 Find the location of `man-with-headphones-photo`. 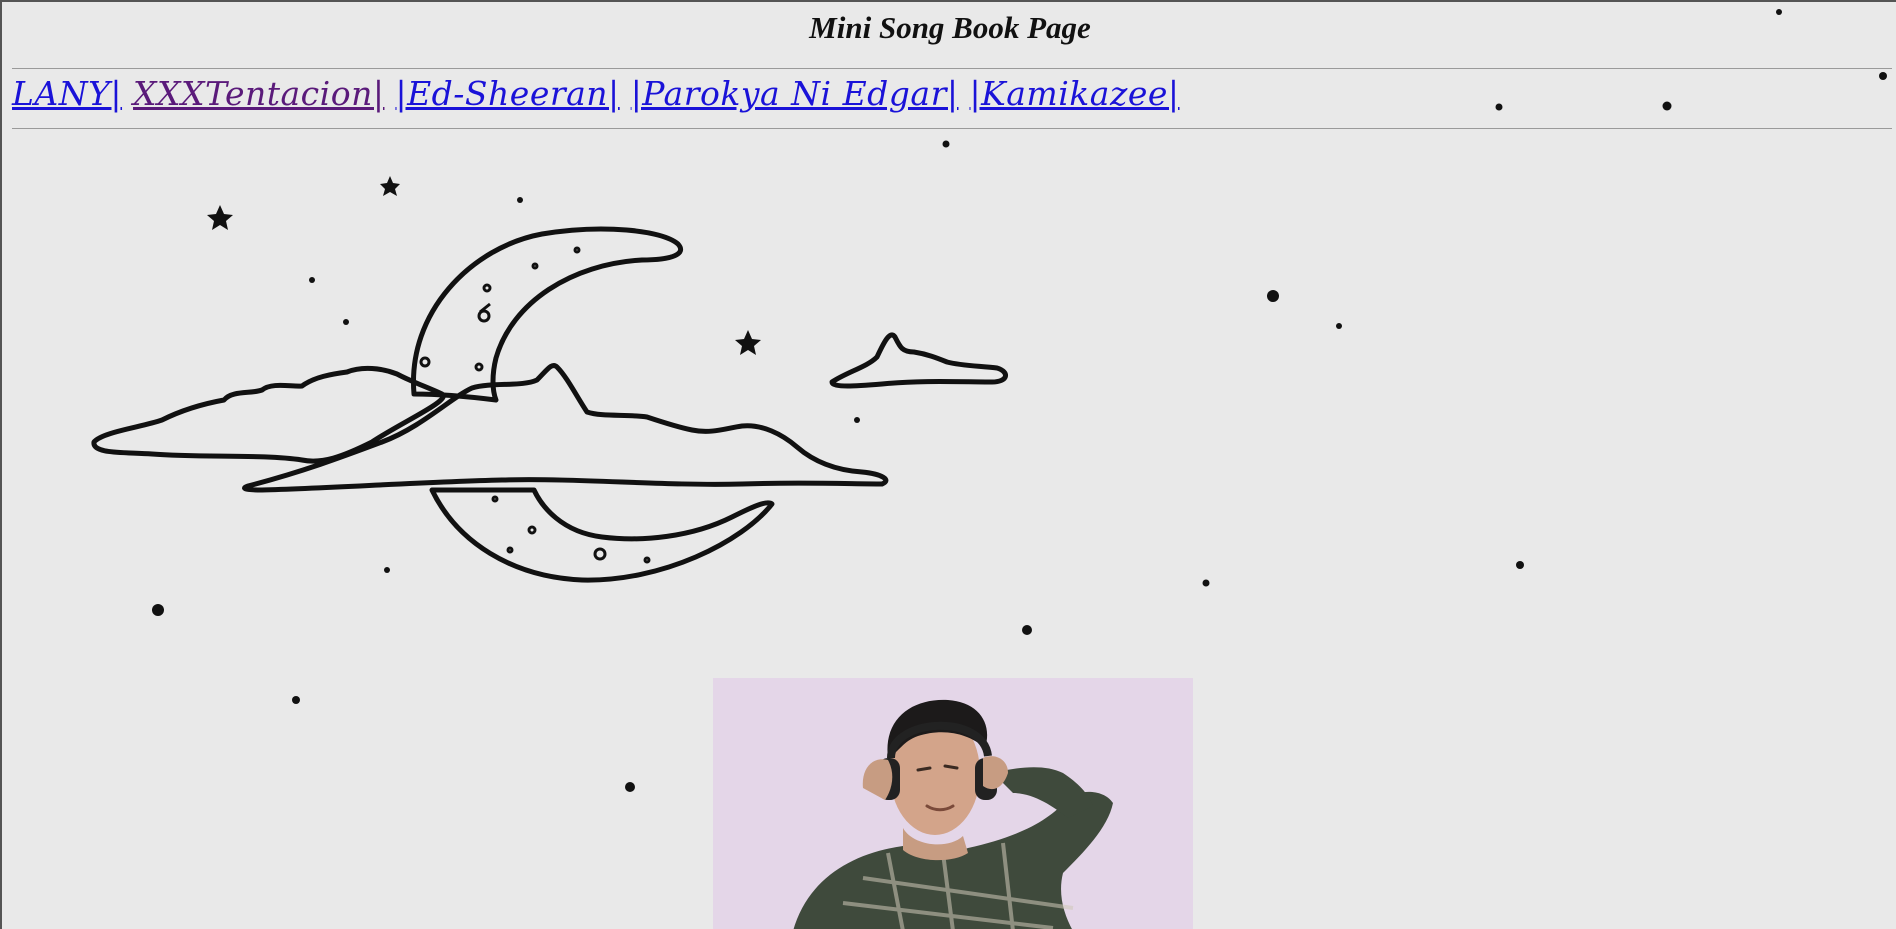

man-with-headphones-photo is located at coordinates (953, 803).